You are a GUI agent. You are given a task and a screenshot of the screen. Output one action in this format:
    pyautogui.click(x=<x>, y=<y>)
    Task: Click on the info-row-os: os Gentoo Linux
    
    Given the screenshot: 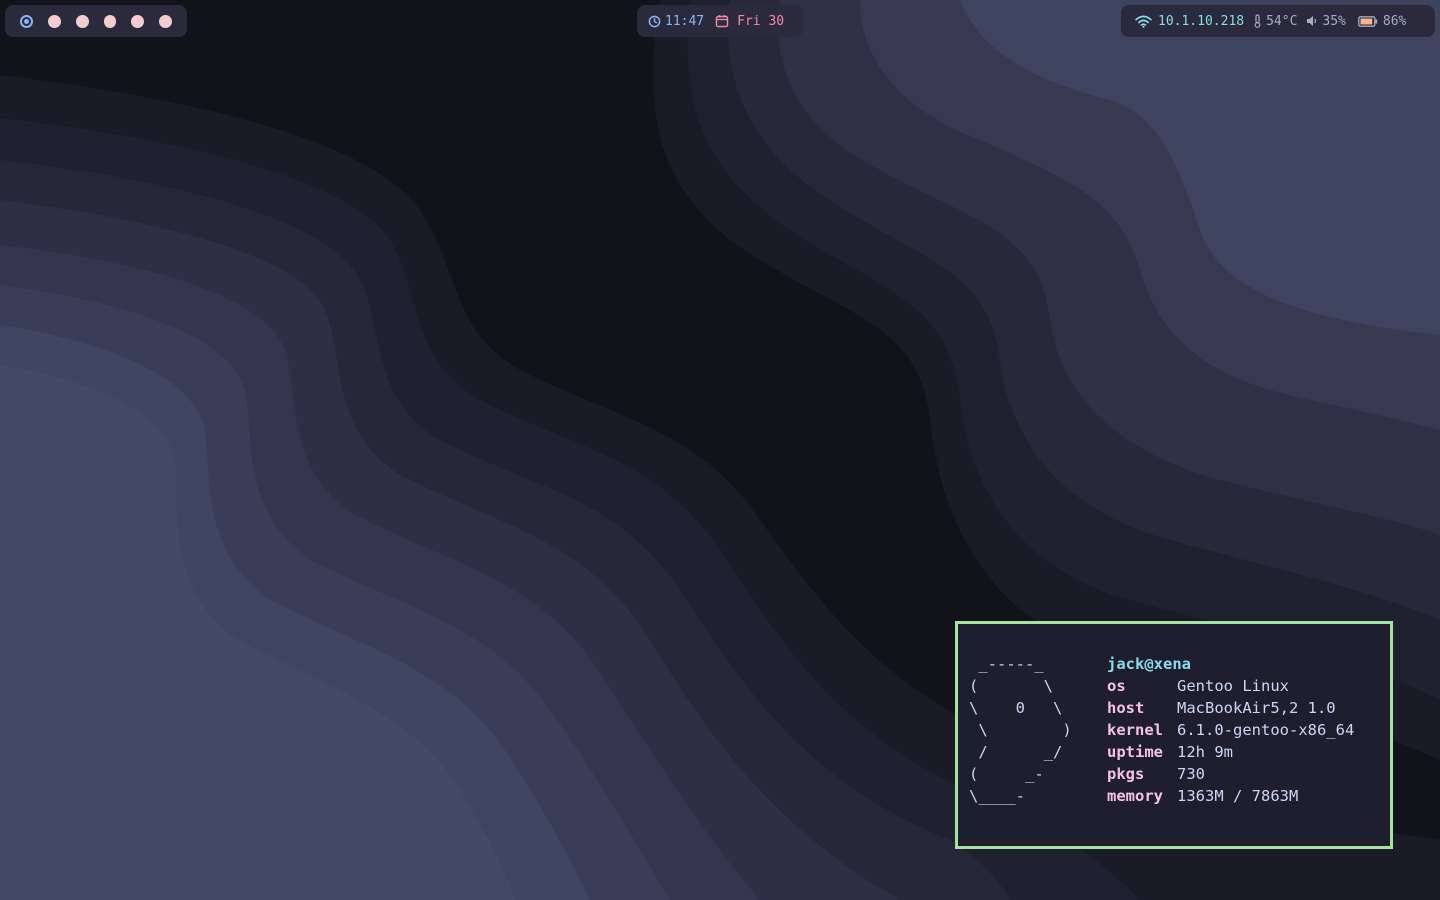 What is the action you would take?
    pyautogui.click(x=1230, y=686)
    